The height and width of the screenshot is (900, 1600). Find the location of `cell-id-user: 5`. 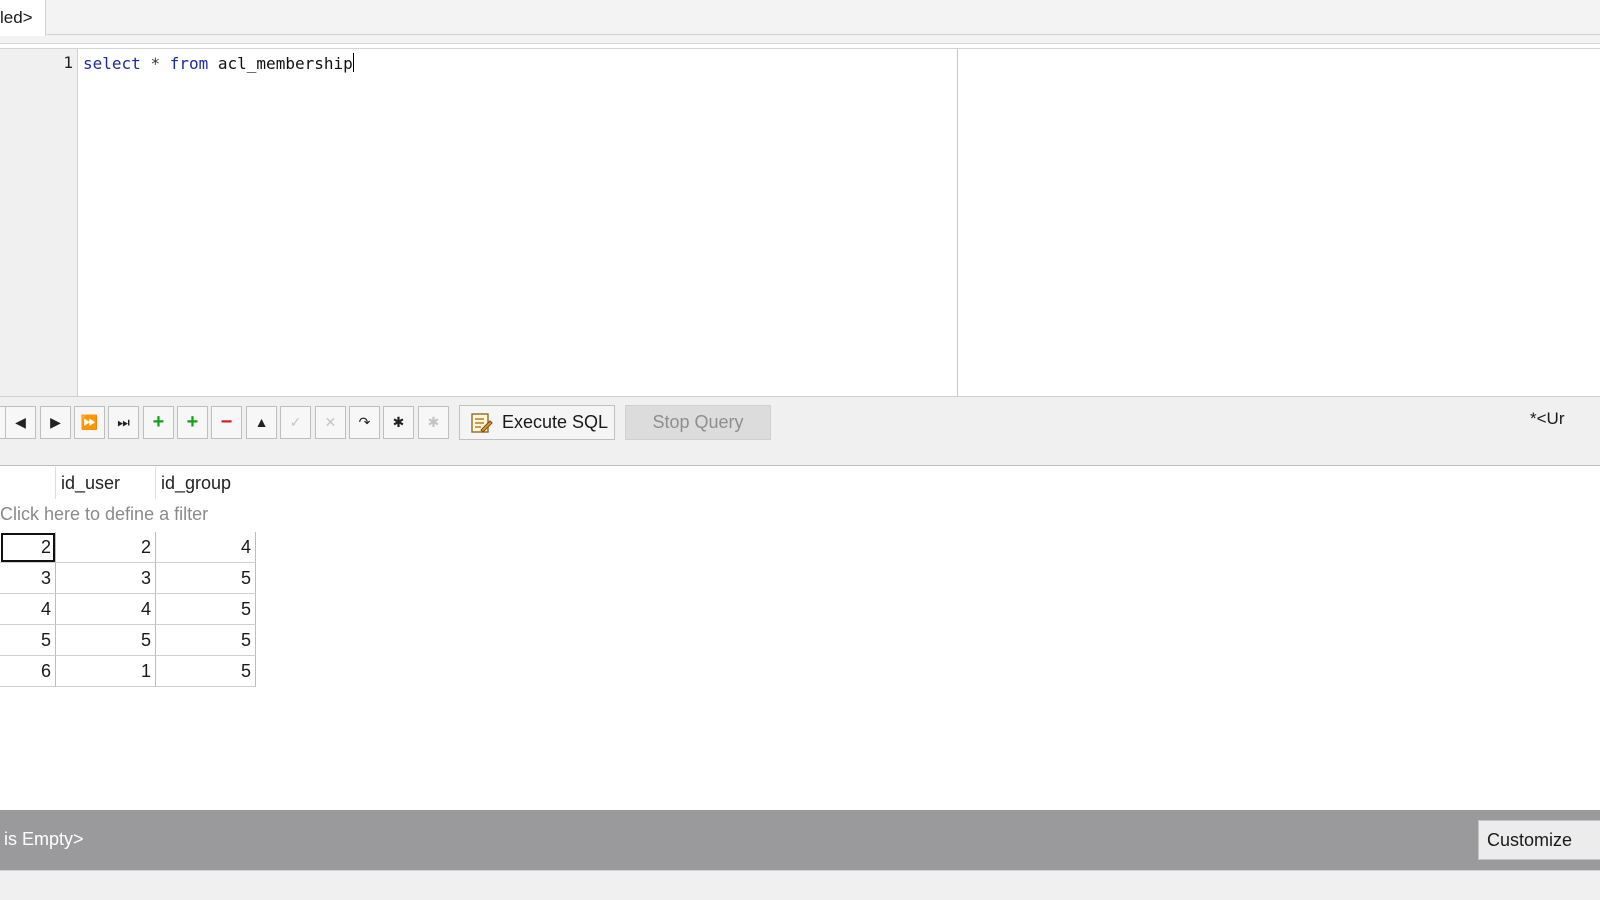

cell-id-user: 5 is located at coordinates (106, 640).